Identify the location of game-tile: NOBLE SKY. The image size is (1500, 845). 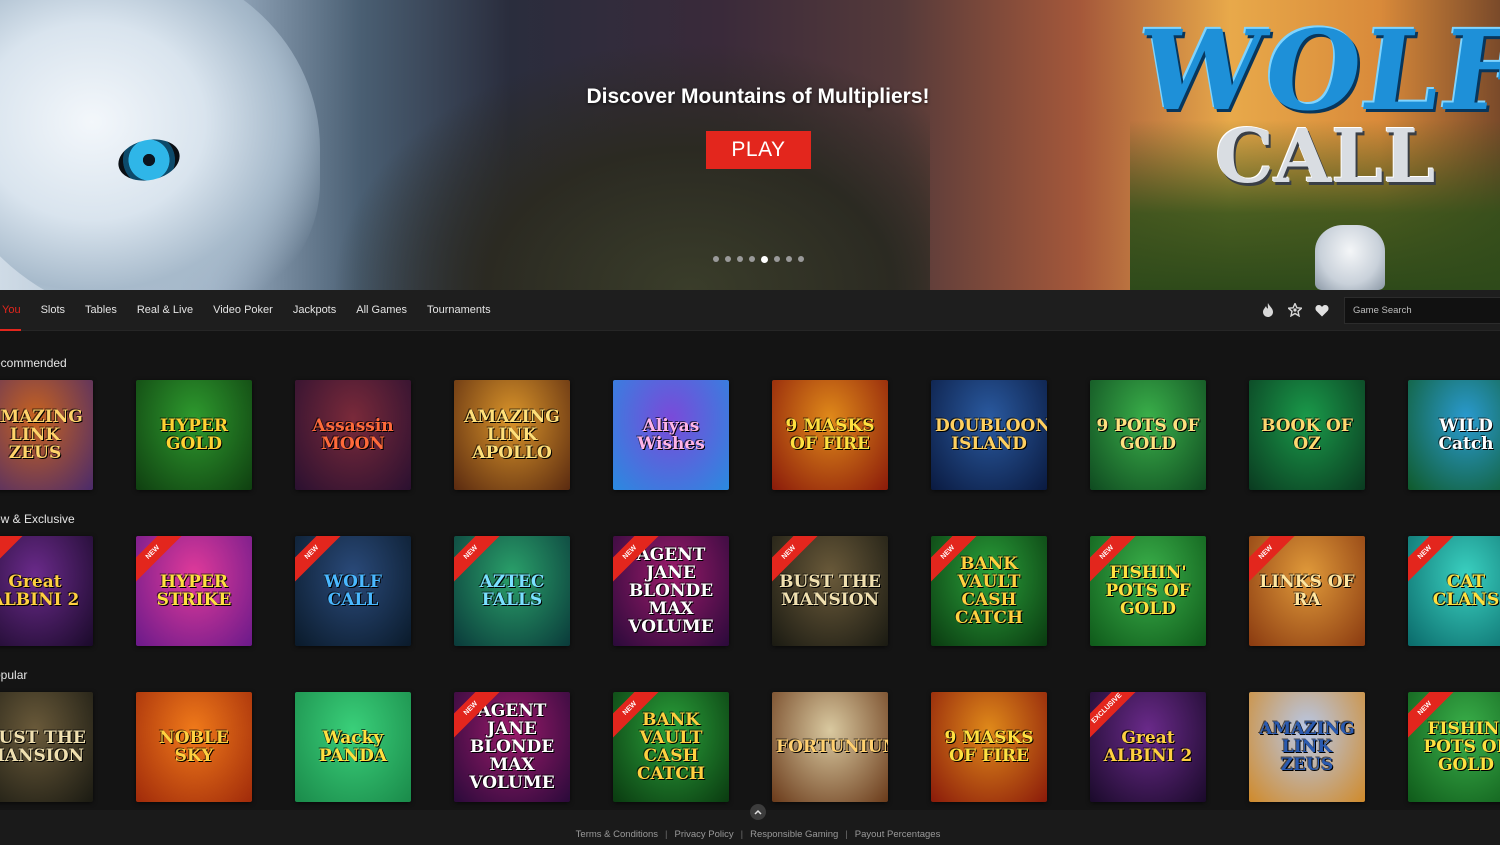
(194, 747).